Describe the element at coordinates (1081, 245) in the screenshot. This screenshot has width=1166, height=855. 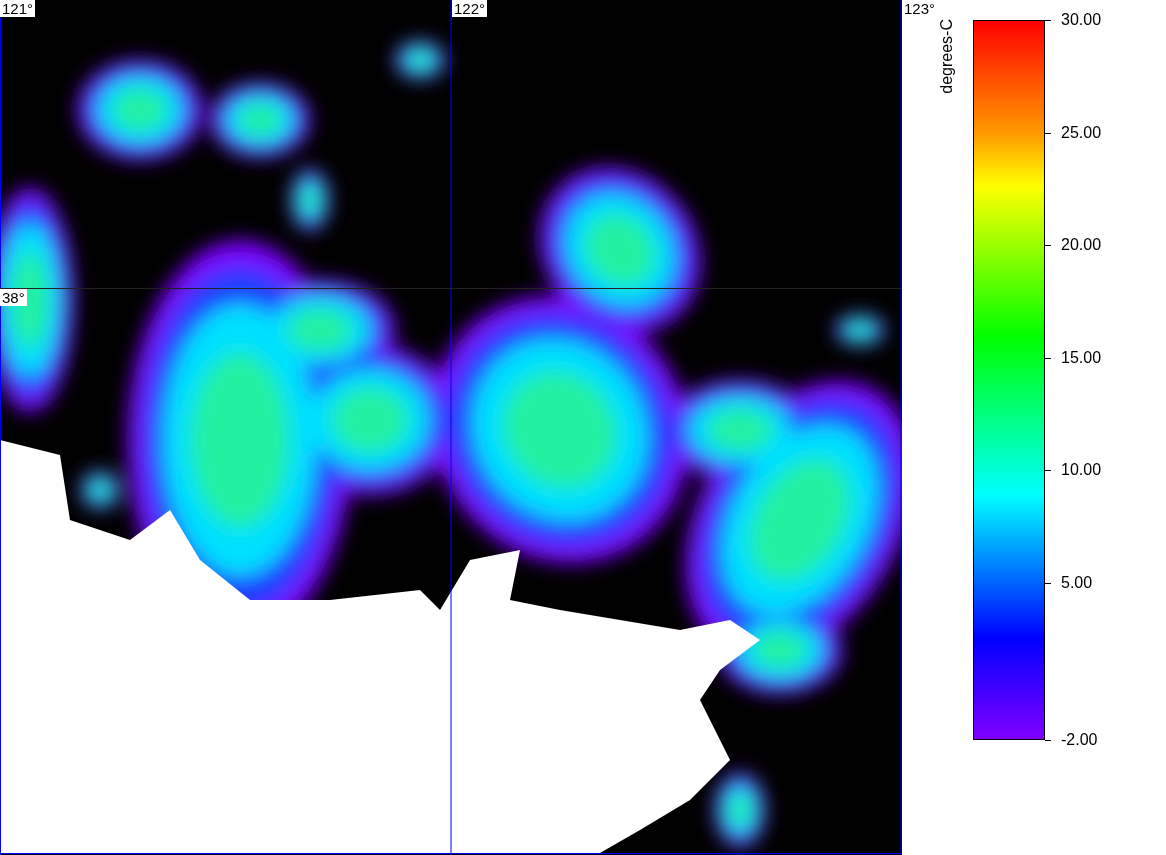
I see `scale-tick-label: 20.00` at that location.